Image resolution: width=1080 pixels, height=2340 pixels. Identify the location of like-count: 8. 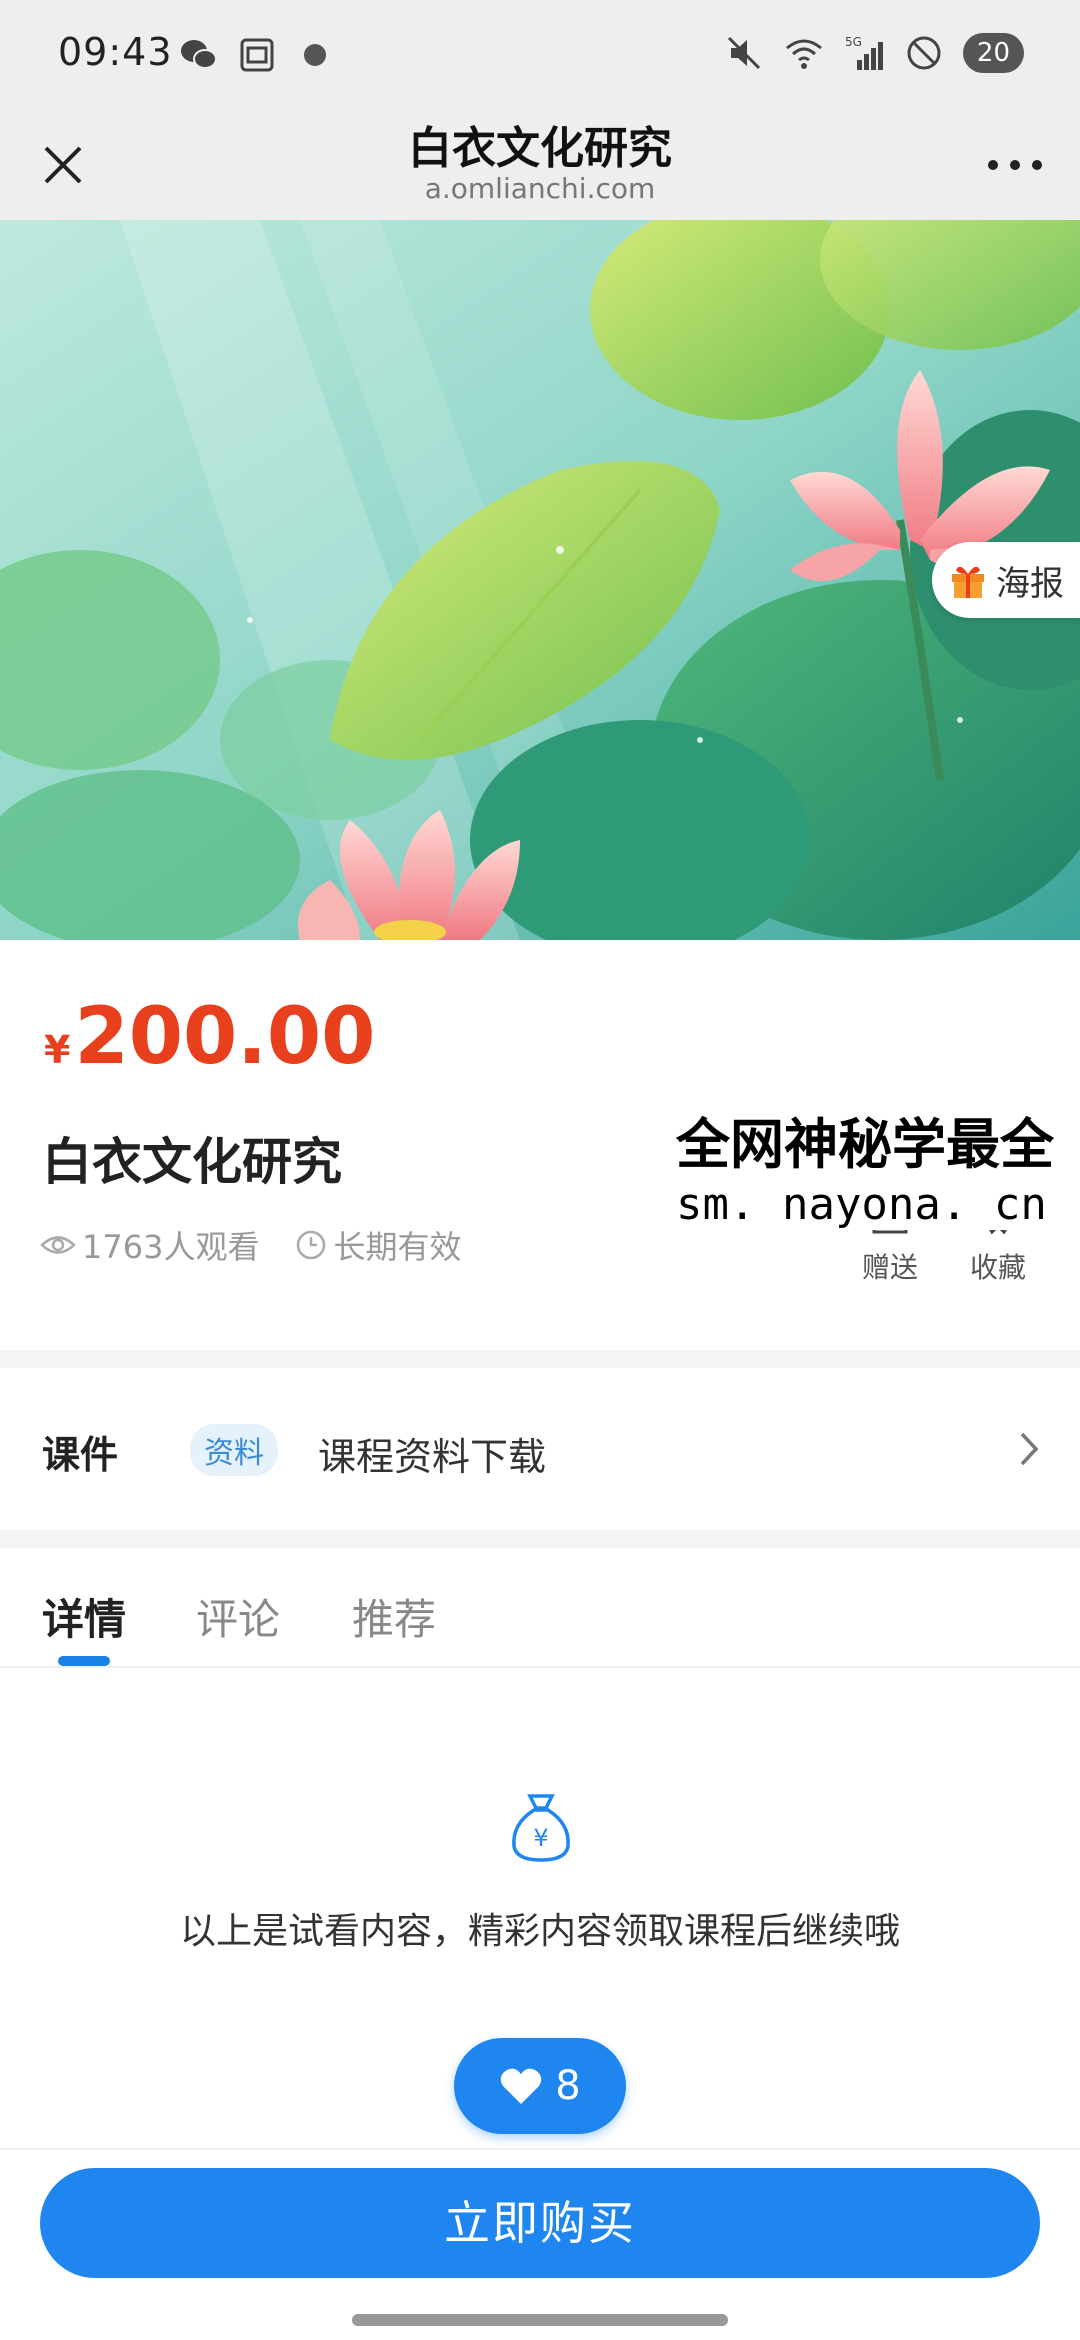
(568, 2086).